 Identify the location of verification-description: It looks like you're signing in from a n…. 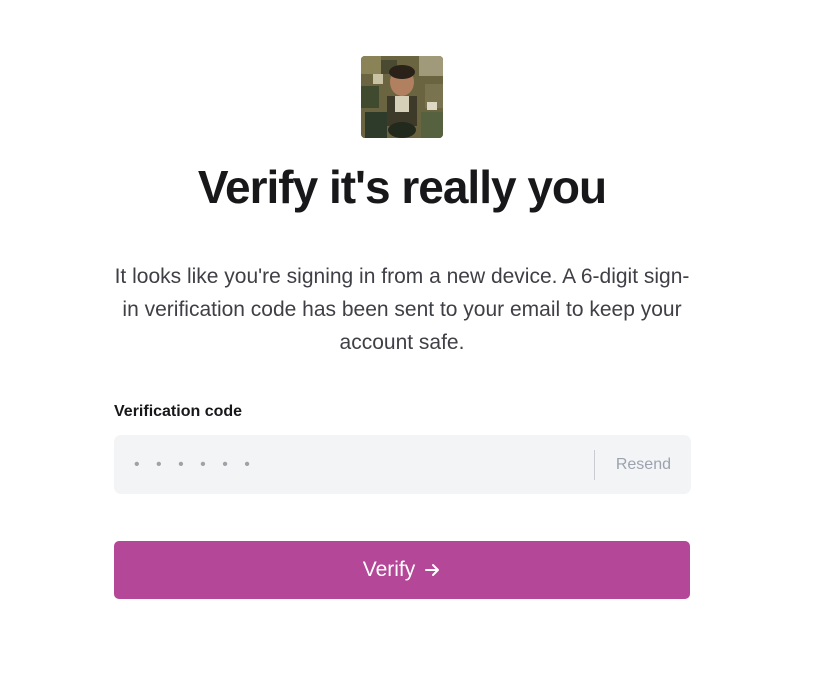
(402, 309).